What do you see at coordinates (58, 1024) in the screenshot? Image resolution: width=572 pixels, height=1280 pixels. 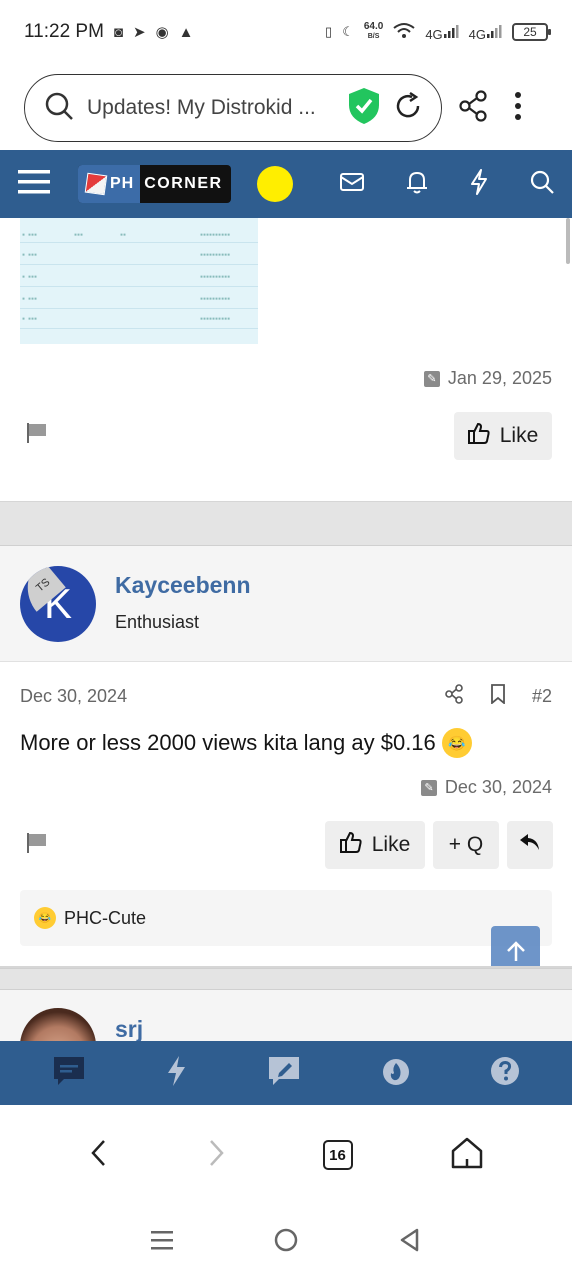 I see `post3-avatar` at bounding box center [58, 1024].